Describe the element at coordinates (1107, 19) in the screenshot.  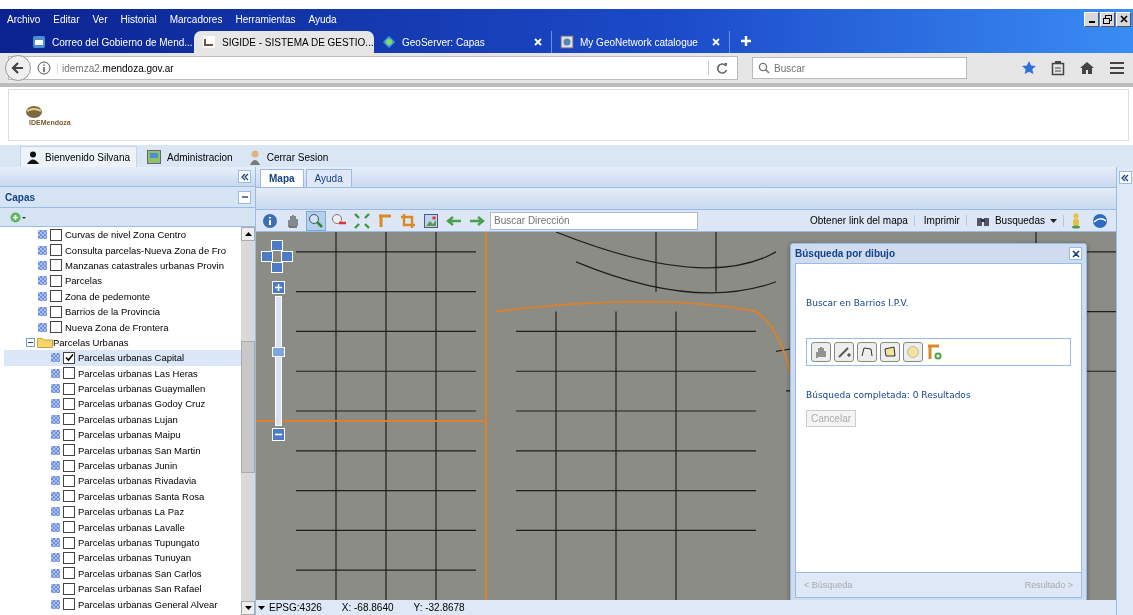
I see `restore-icon` at that location.